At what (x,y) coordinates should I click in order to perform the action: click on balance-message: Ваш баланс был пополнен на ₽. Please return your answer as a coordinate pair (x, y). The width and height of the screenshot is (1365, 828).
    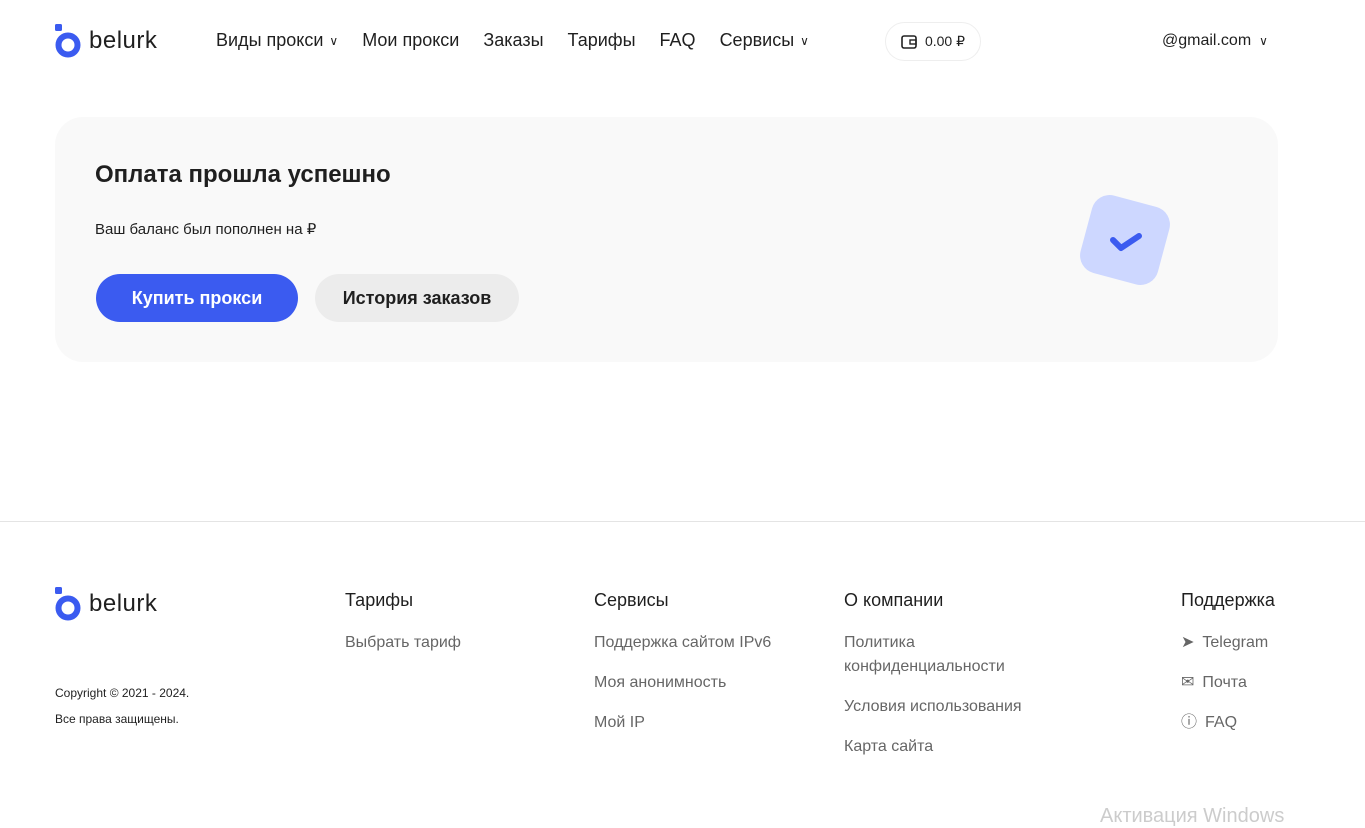
    Looking at the image, I should click on (206, 229).